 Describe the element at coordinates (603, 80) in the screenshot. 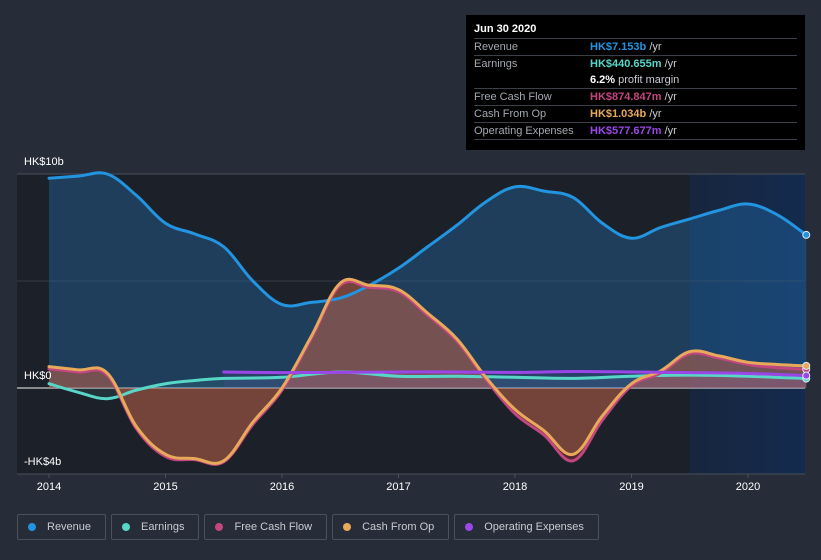

I see `tooltip-value-amount: 6.2%` at that location.